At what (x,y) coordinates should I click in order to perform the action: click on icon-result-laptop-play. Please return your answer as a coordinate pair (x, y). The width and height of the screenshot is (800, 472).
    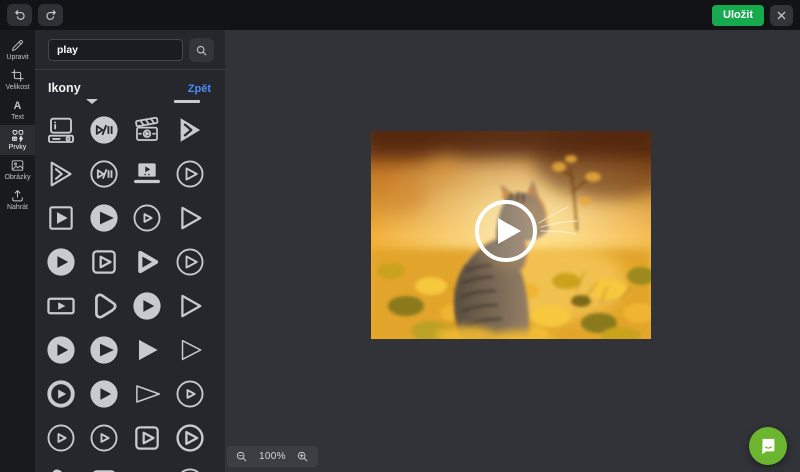
    Looking at the image, I should click on (146, 174).